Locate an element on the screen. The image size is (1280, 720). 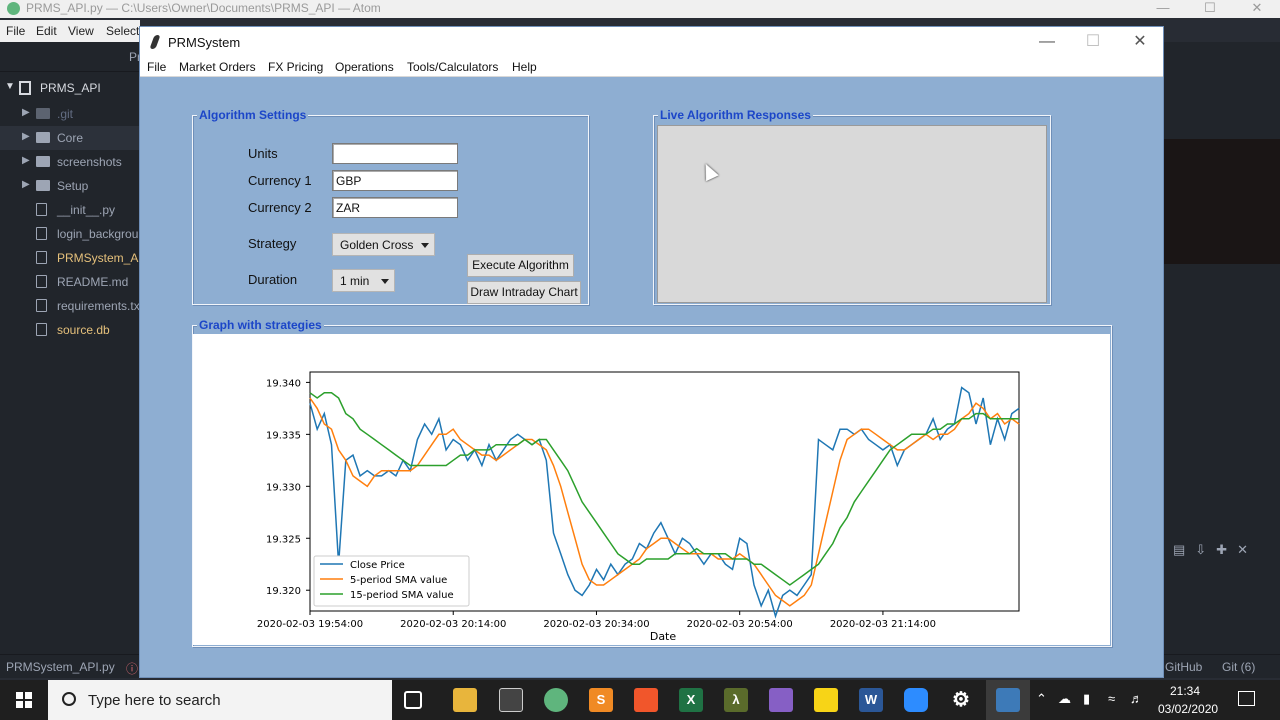
atom-menu-file: File is located at coordinates (15, 31).